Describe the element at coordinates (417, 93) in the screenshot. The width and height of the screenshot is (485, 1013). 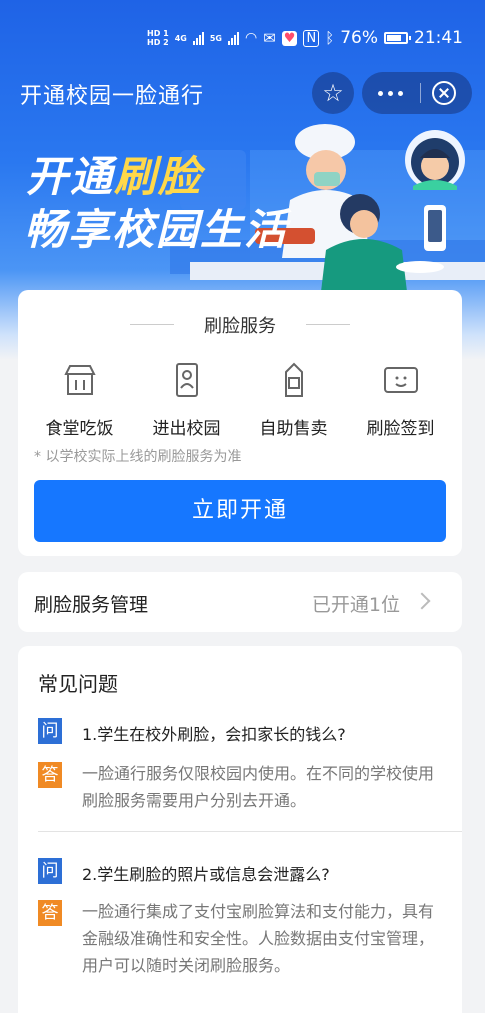
I see `miniapp-capsule` at that location.